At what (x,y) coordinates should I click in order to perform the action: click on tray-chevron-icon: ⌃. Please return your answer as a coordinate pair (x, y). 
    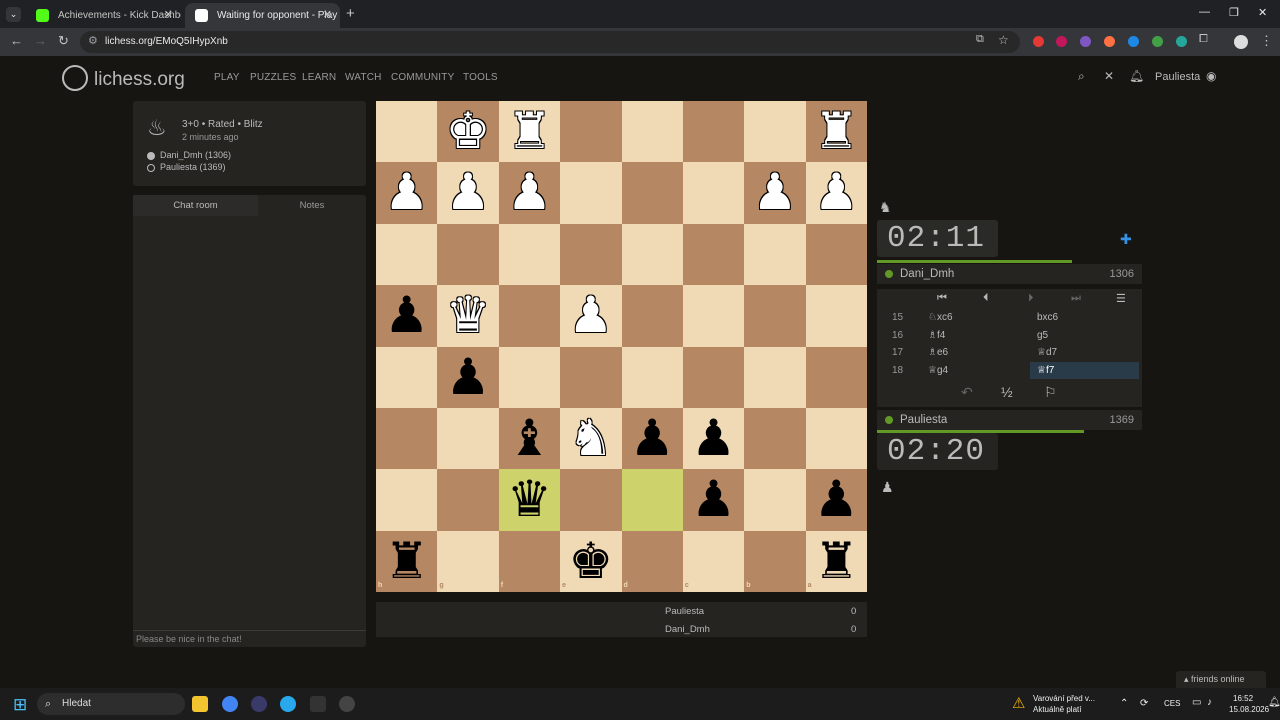
    Looking at the image, I should click on (1124, 703).